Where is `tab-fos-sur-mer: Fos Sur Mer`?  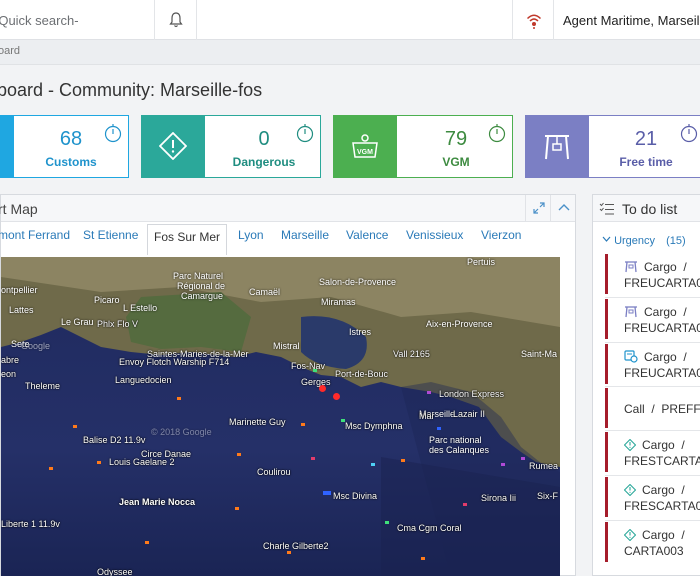
tab-fos-sur-mer: Fos Sur Mer is located at coordinates (187, 239).